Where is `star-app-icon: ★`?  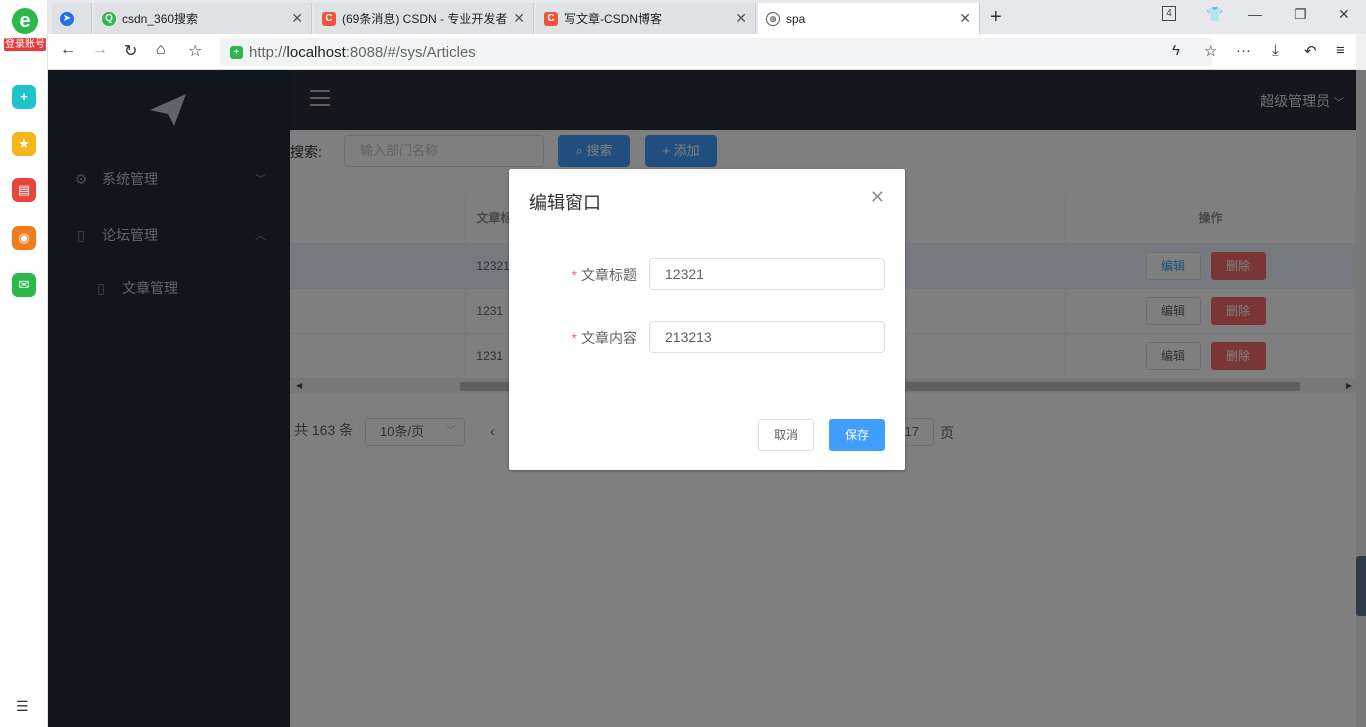 star-app-icon: ★ is located at coordinates (24, 144).